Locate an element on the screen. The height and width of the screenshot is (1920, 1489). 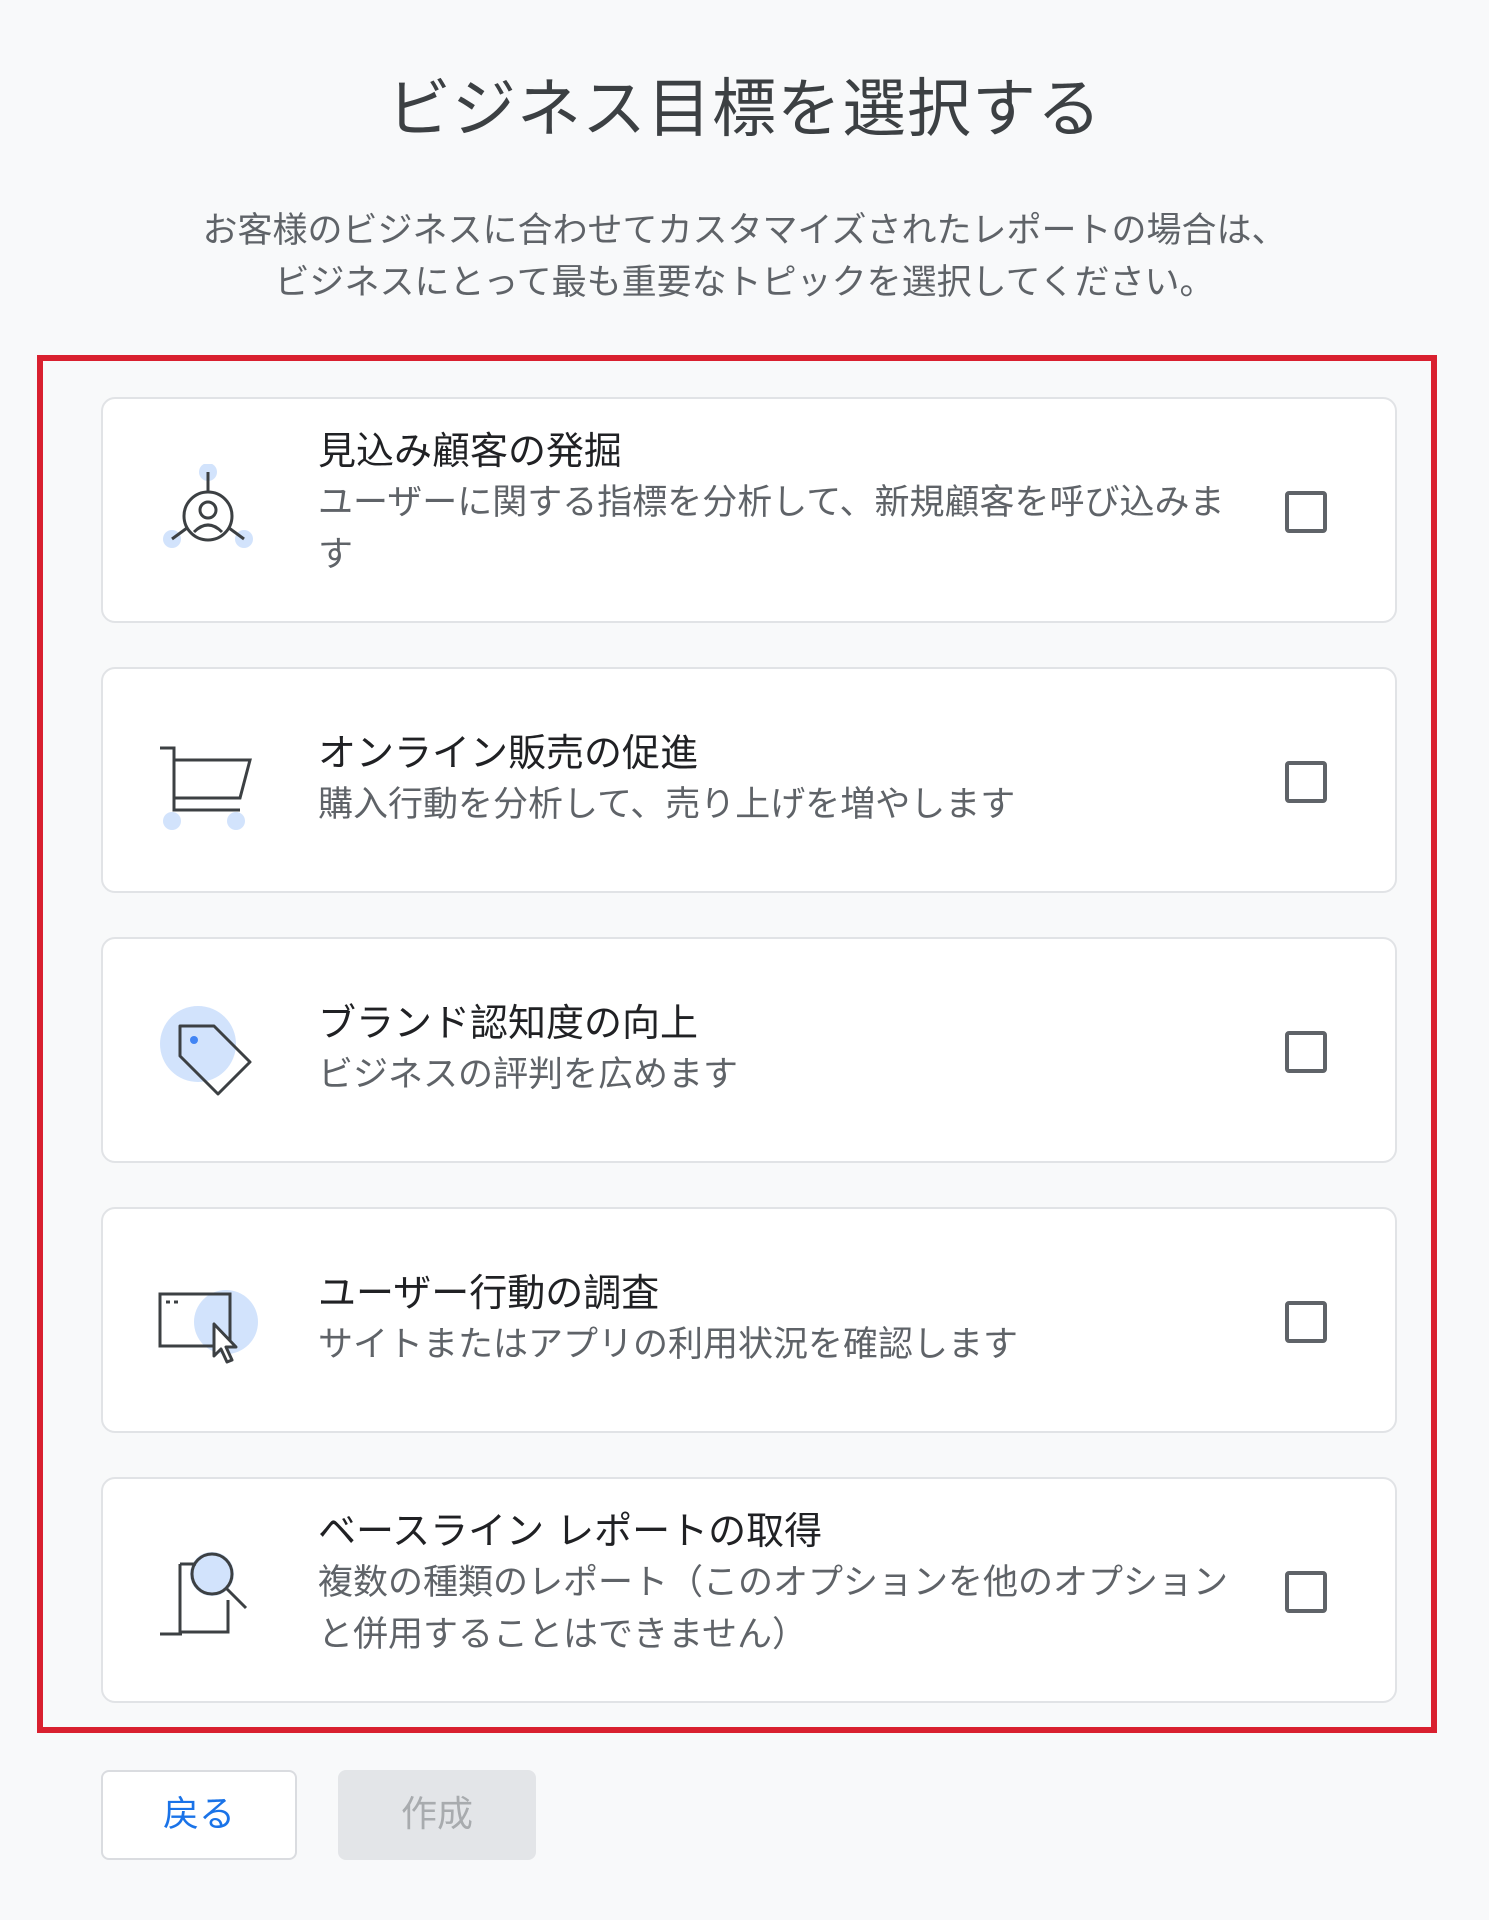
option-card-lead-generation: 見込み顧客の発掘 ユーザーに関する指標を分析して、新規顧客を呼び込みます is located at coordinates (749, 510).